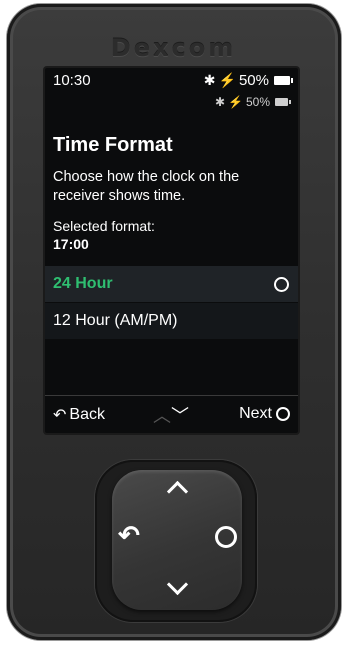  I want to click on selected-format-label: Selected format:, so click(104, 226).